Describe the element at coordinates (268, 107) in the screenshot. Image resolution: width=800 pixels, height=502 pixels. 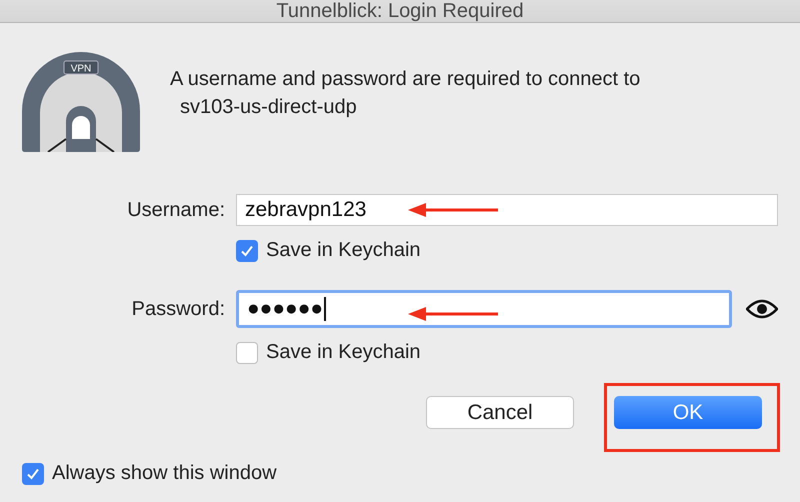
I see `server-name: sv103-us-direct-udp` at that location.